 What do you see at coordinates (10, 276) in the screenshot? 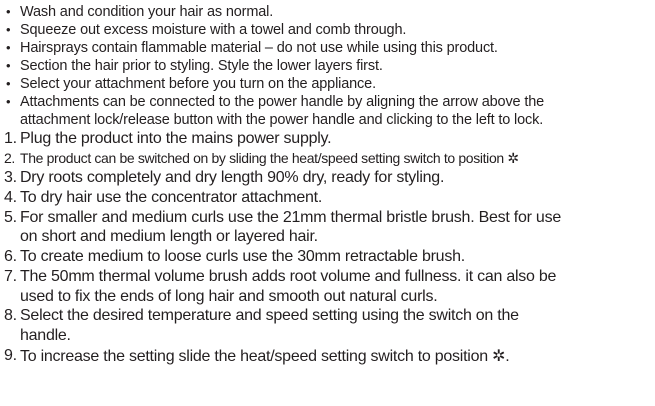
I see `step-number: 7.` at bounding box center [10, 276].